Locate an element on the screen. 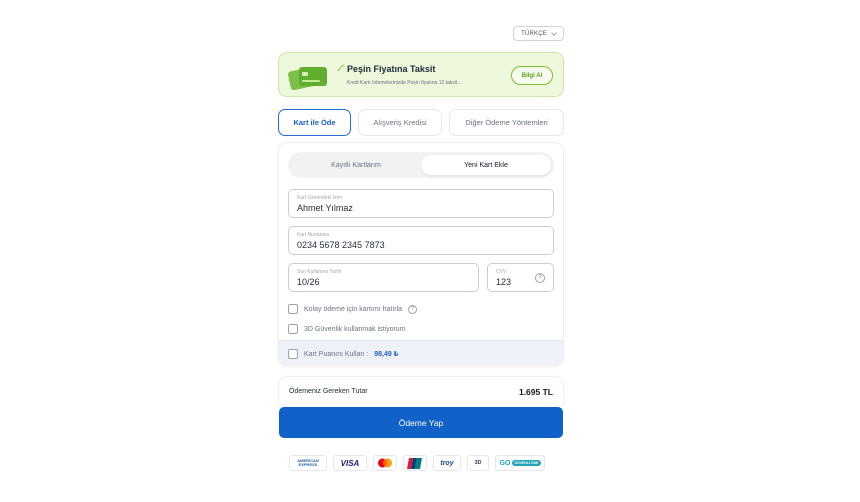 This screenshot has width=860, height=502. unionpay-icon is located at coordinates (414, 463).